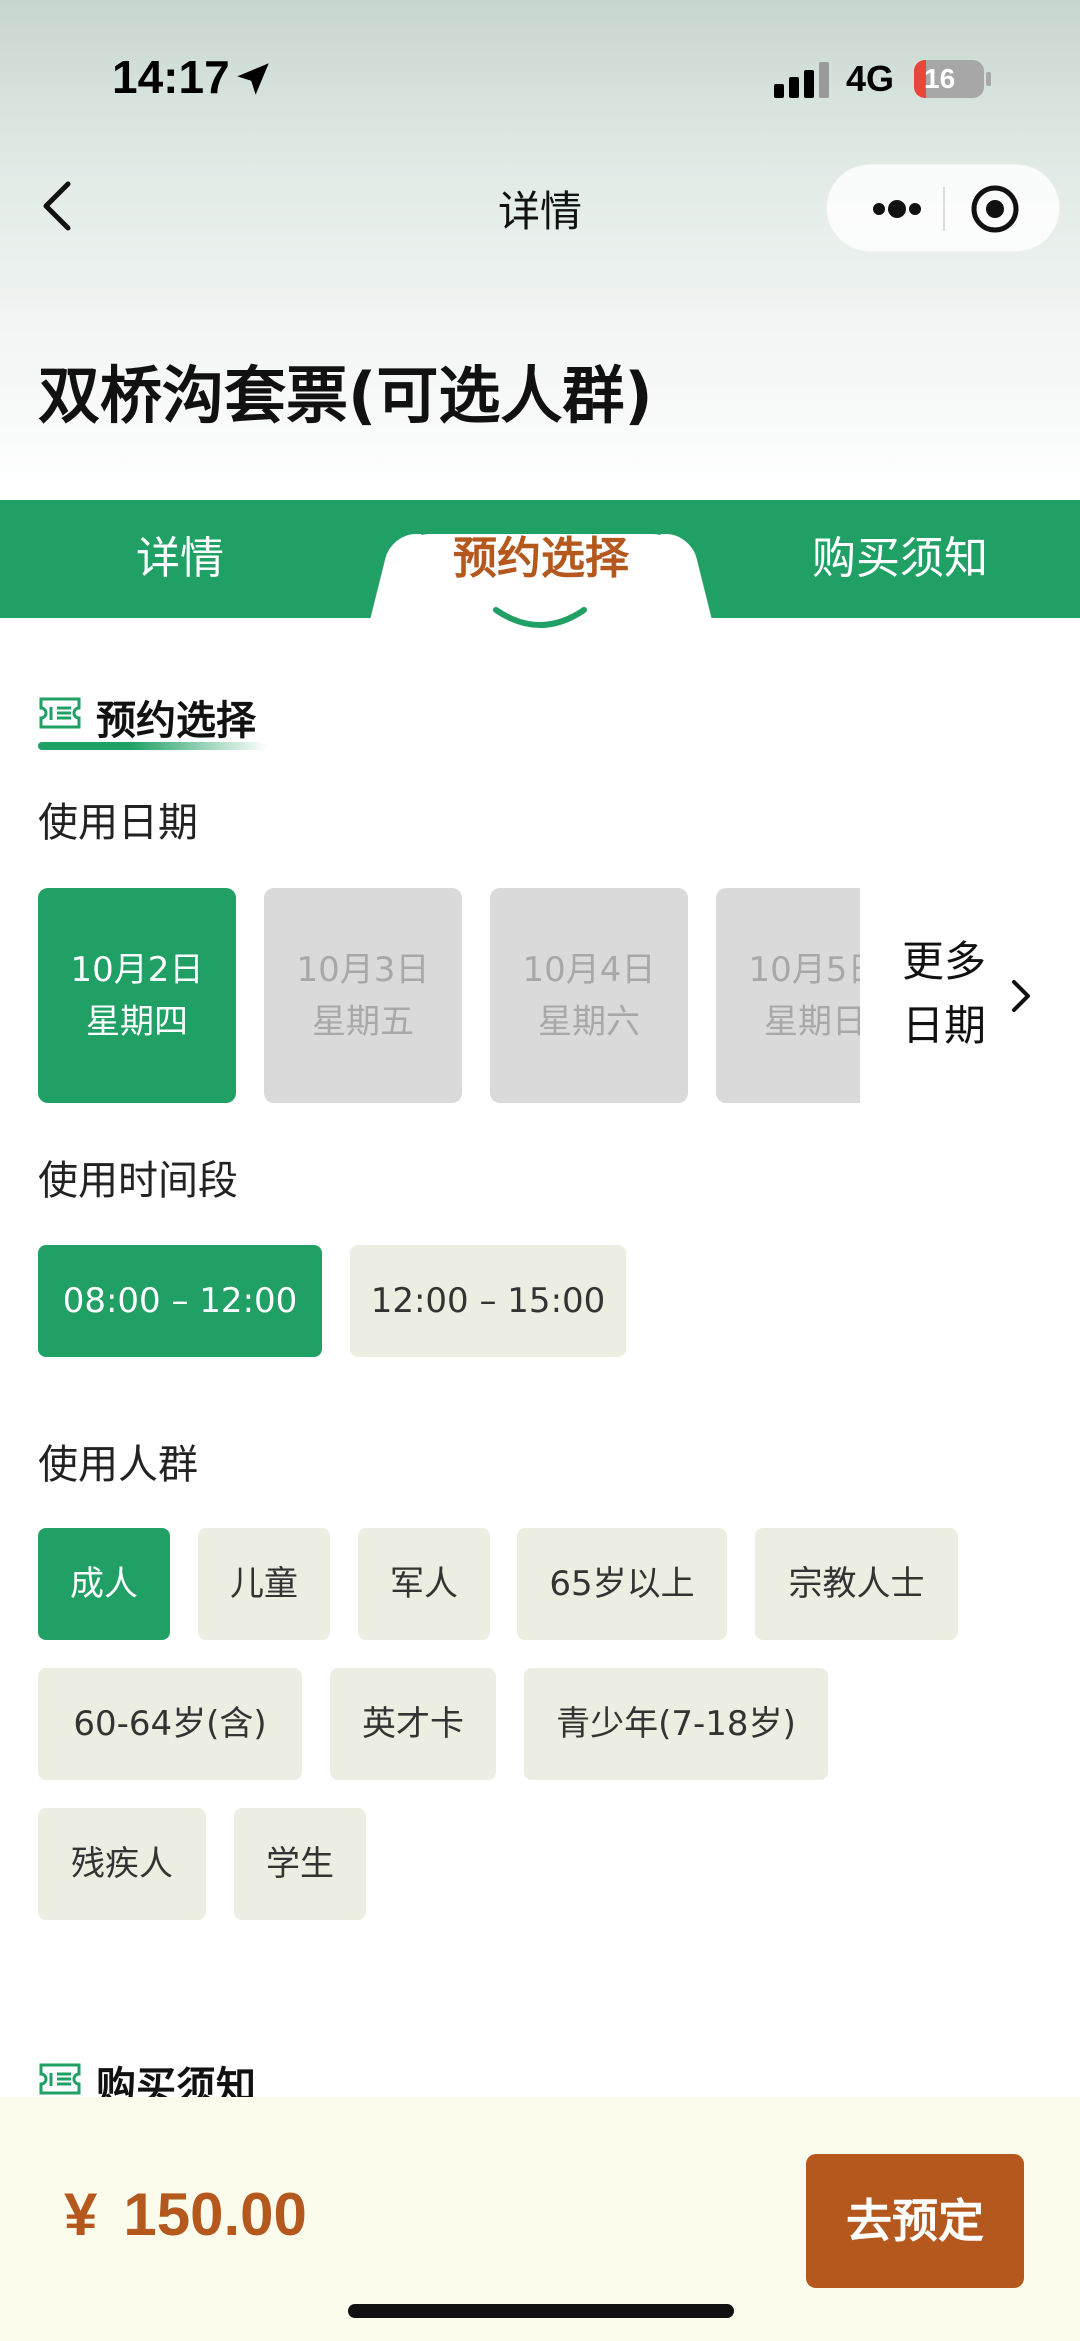  Describe the element at coordinates (900, 559) in the screenshot. I see `tab-purchase-notice: 购买须知` at that location.